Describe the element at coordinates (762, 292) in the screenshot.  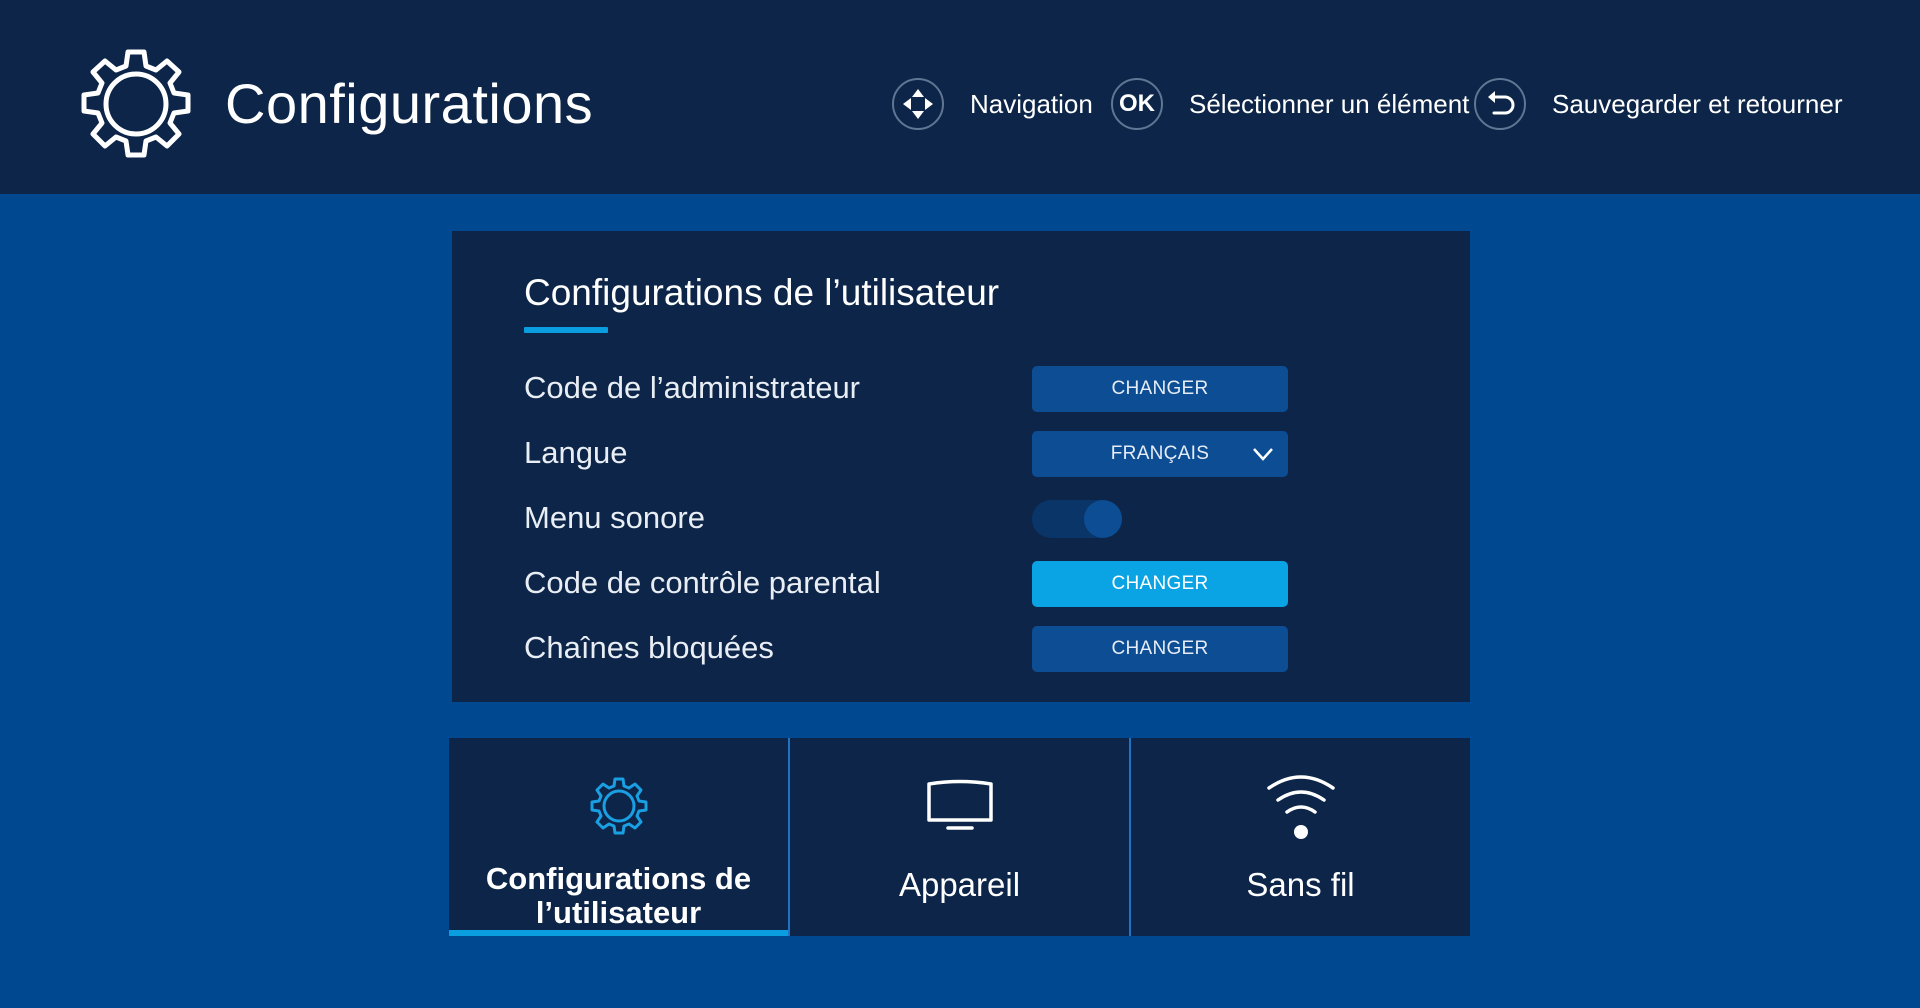
I see `panel-title: Configurations de l’utilisateur` at that location.